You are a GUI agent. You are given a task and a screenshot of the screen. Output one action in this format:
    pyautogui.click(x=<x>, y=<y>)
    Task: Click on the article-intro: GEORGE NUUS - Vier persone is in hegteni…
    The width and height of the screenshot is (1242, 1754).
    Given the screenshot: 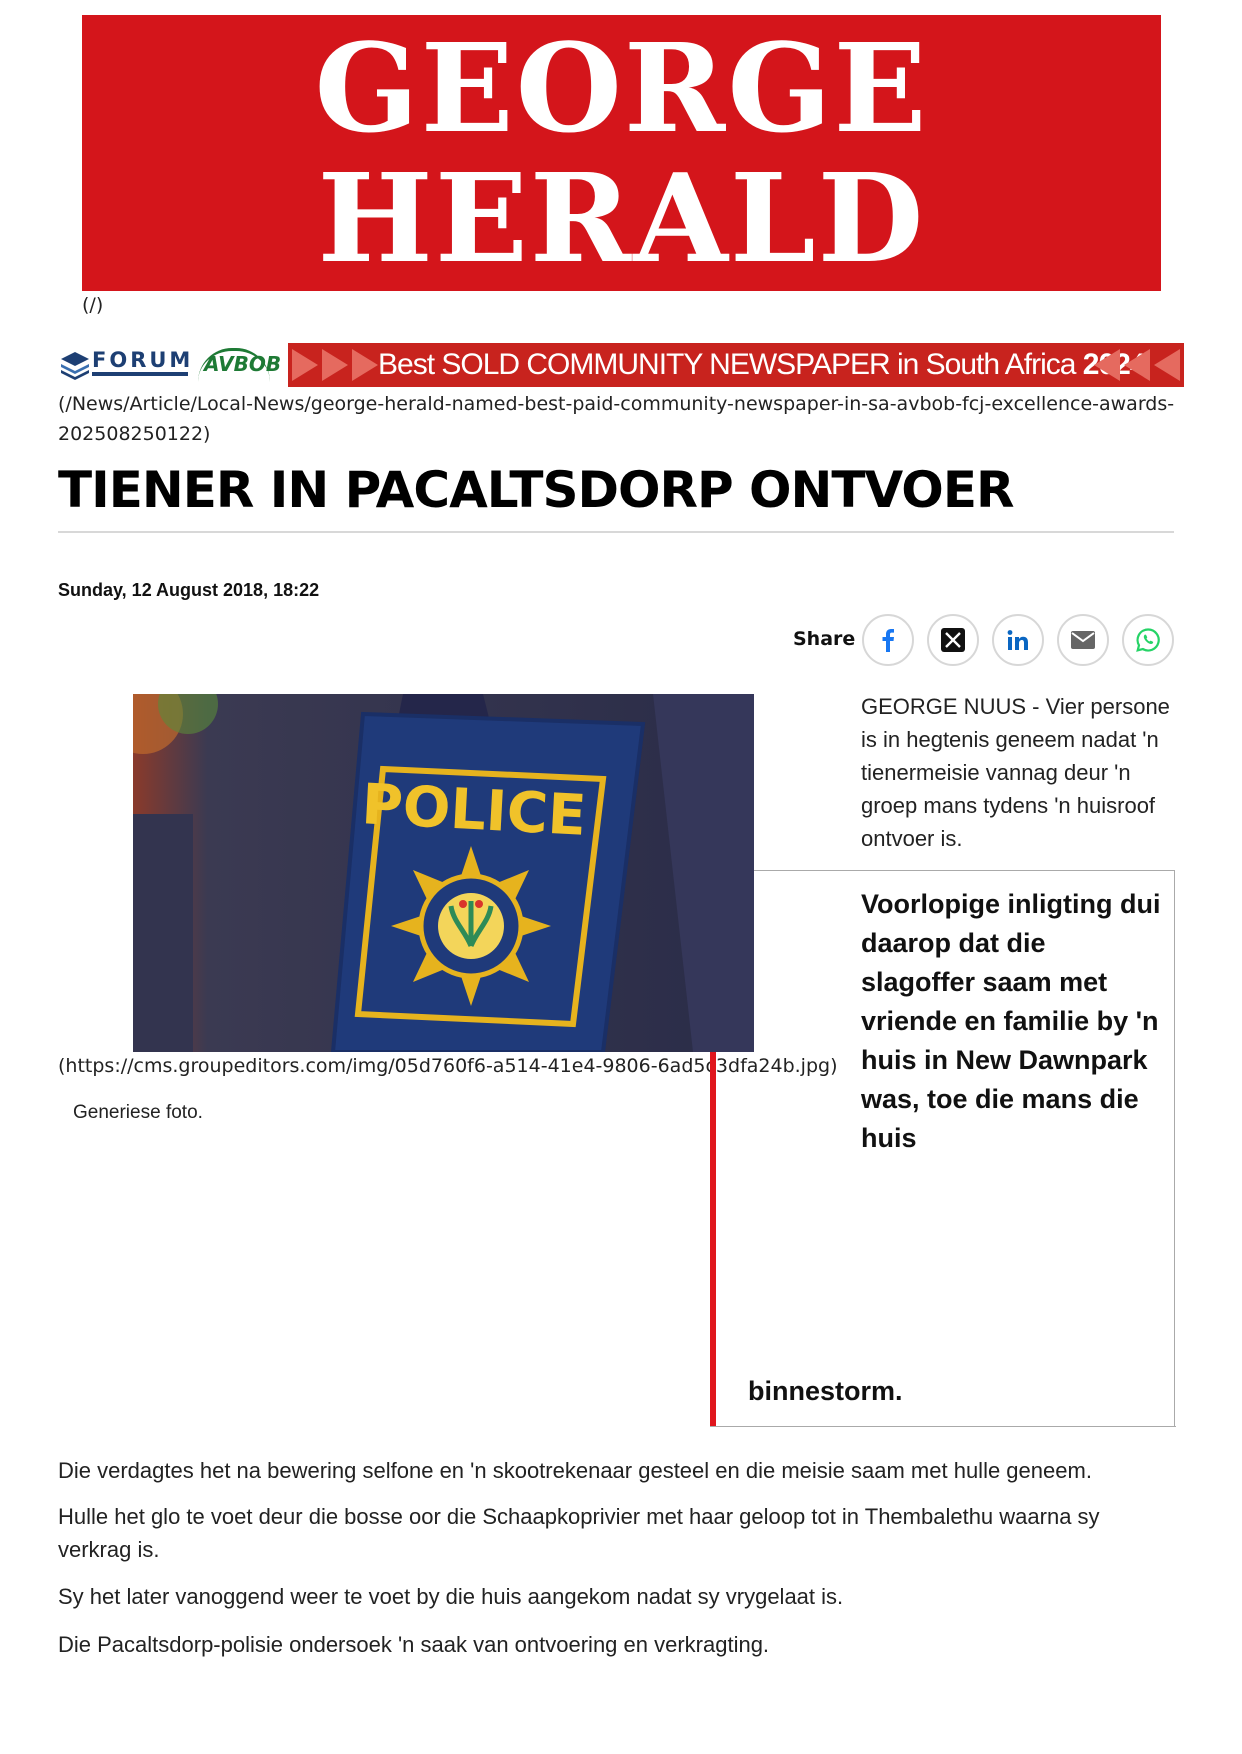 What is the action you would take?
    pyautogui.click(x=1015, y=772)
    